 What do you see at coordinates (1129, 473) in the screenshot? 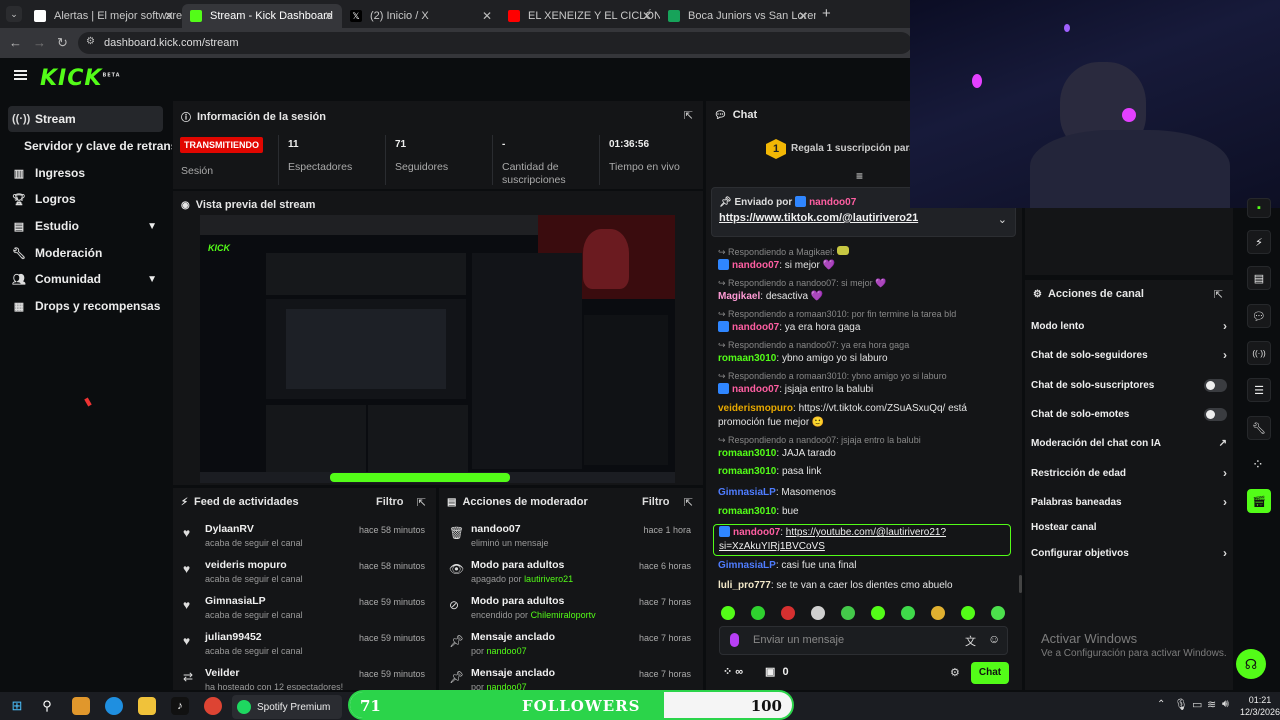
I see `action-age-restriction: Restricción de edad ›` at bounding box center [1129, 473].